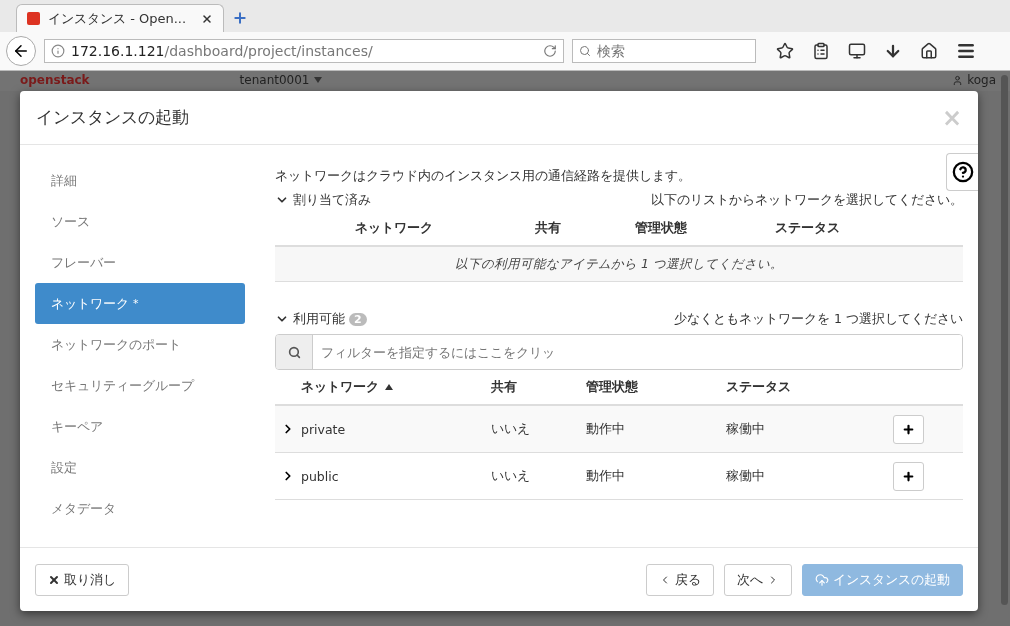 Image resolution: width=1010 pixels, height=626 pixels. Describe the element at coordinates (140, 467) in the screenshot. I see `wizard-step: 設定` at that location.